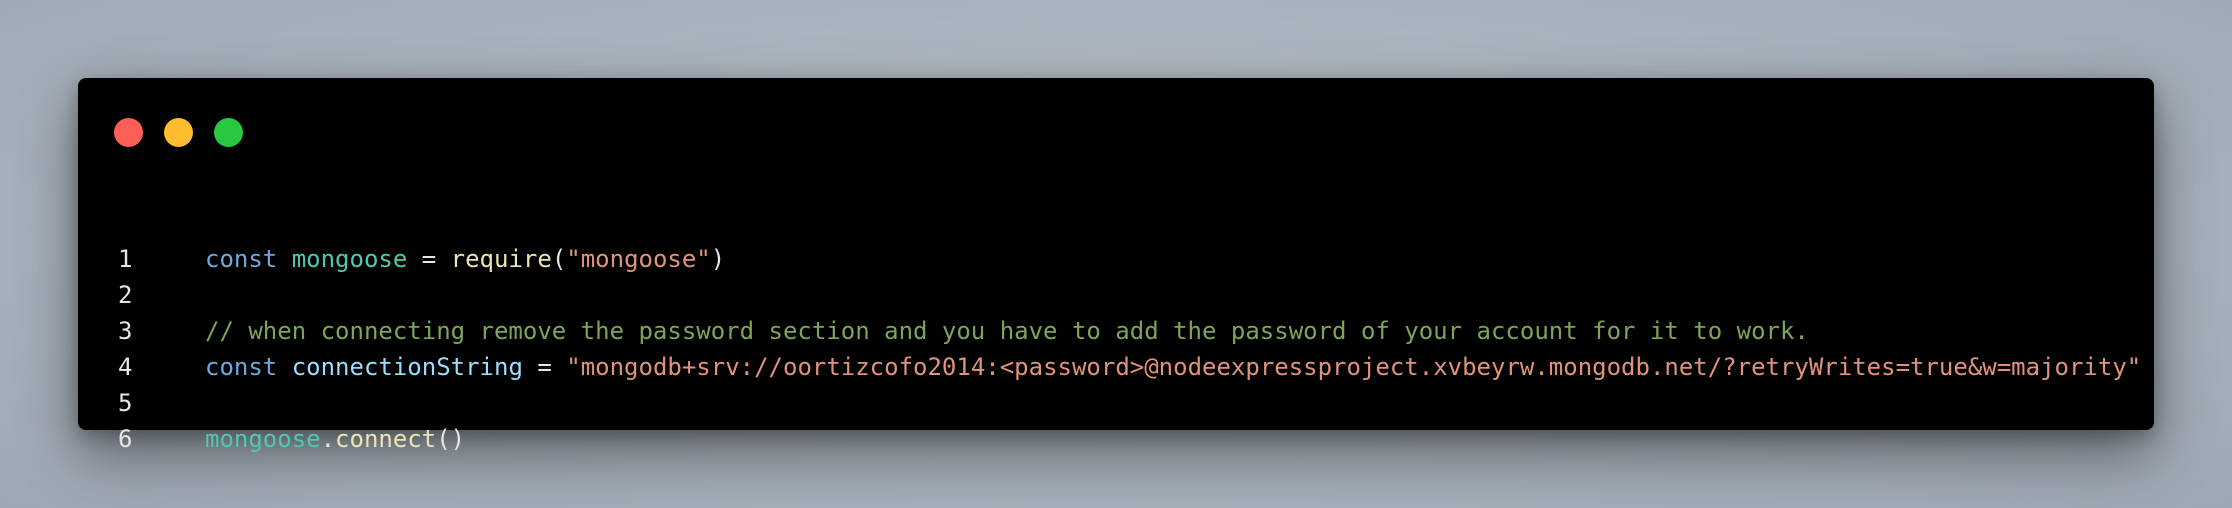 The image size is (2232, 508). What do you see at coordinates (125, 403) in the screenshot?
I see `line-number: 5` at bounding box center [125, 403].